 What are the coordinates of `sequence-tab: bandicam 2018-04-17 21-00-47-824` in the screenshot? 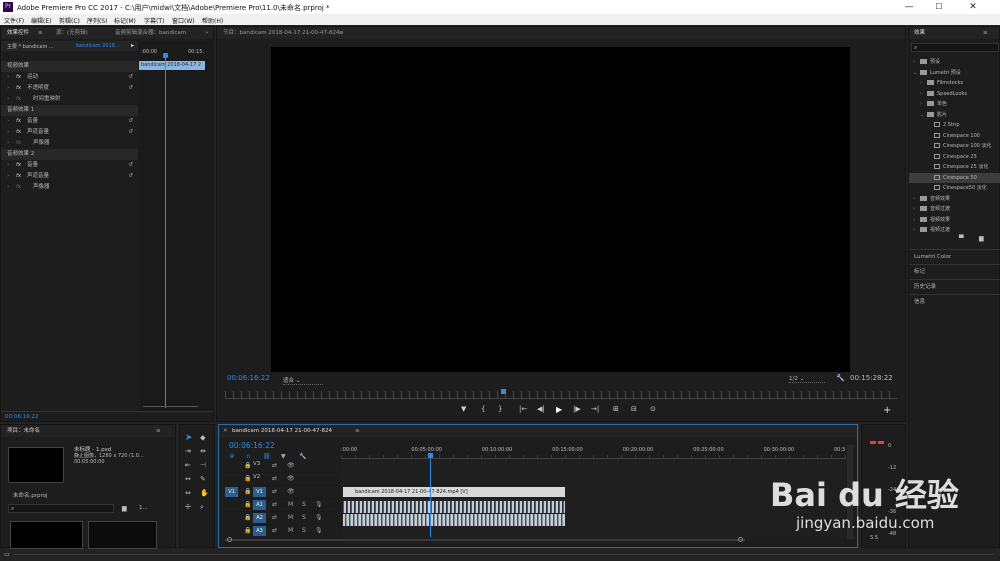 It's located at (282, 431).